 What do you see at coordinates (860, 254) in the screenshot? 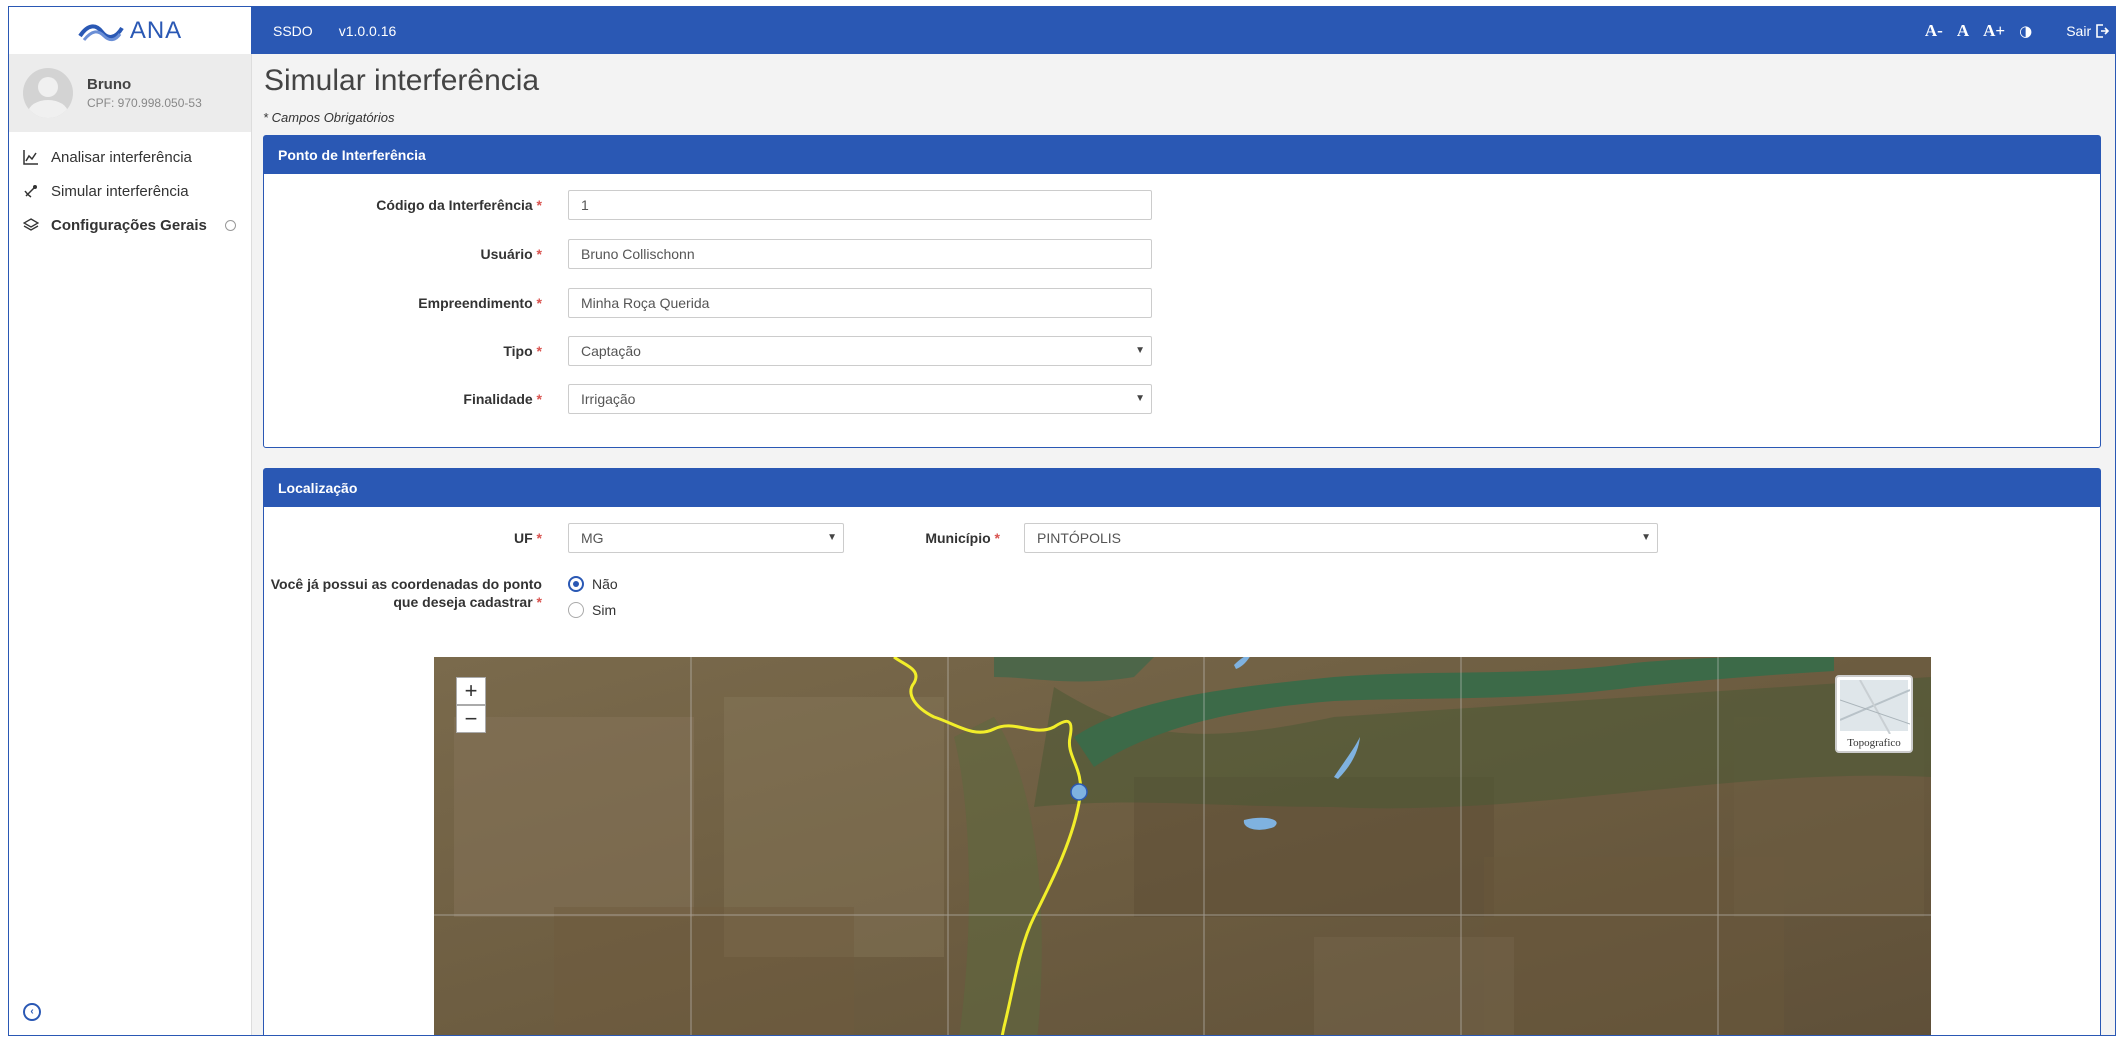
I see `usuario-input: Bruno Collischonn` at bounding box center [860, 254].